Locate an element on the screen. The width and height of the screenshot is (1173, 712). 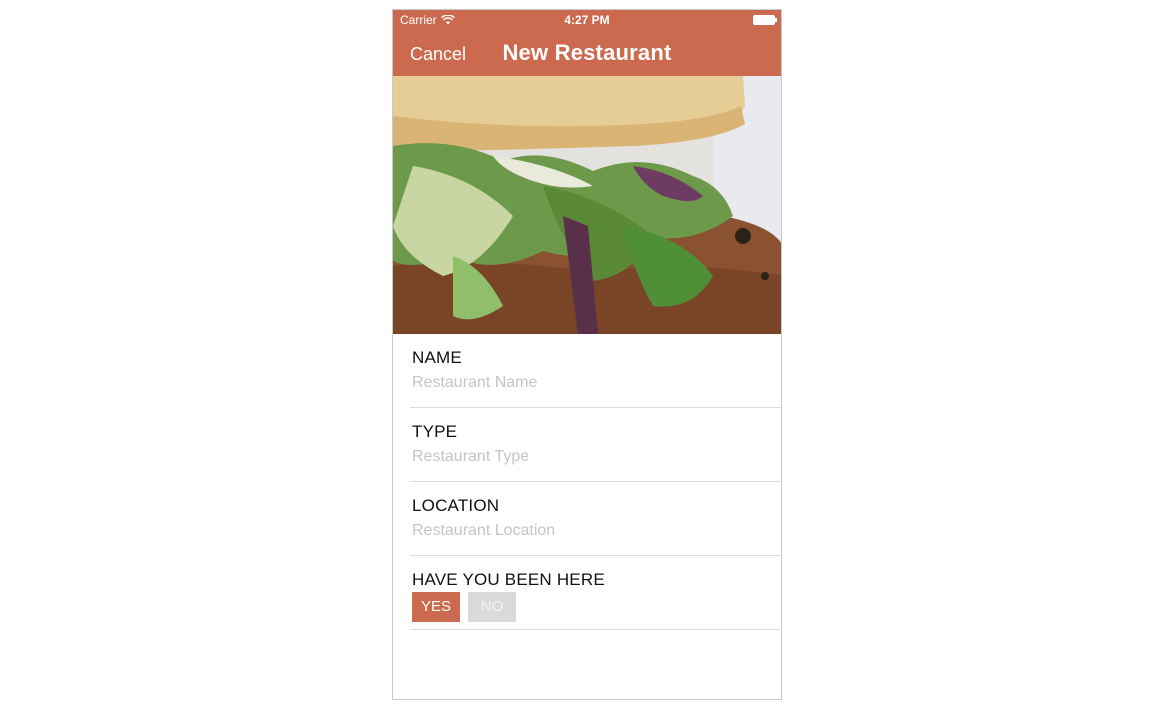
been-here-field: HAVE YOU BEEN HERE YES NO is located at coordinates (595, 593).